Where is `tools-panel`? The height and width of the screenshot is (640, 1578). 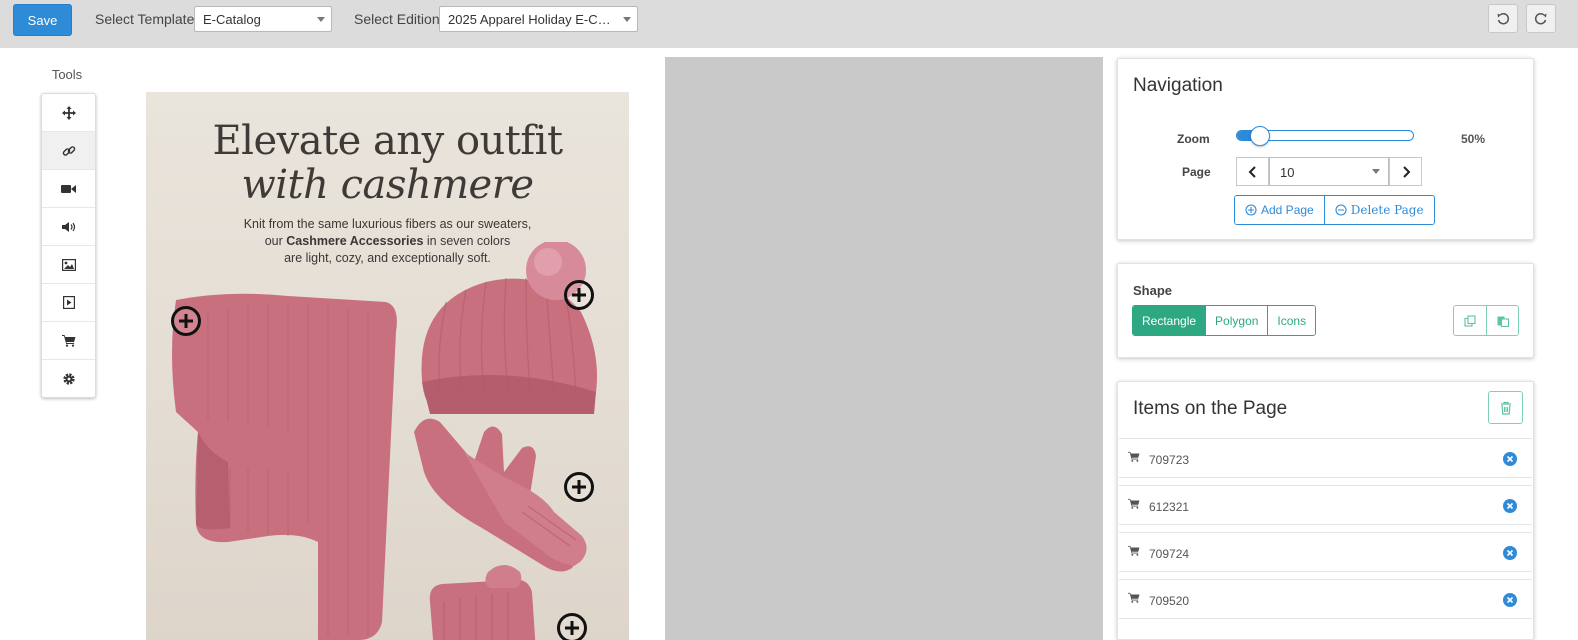 tools-panel is located at coordinates (68, 245).